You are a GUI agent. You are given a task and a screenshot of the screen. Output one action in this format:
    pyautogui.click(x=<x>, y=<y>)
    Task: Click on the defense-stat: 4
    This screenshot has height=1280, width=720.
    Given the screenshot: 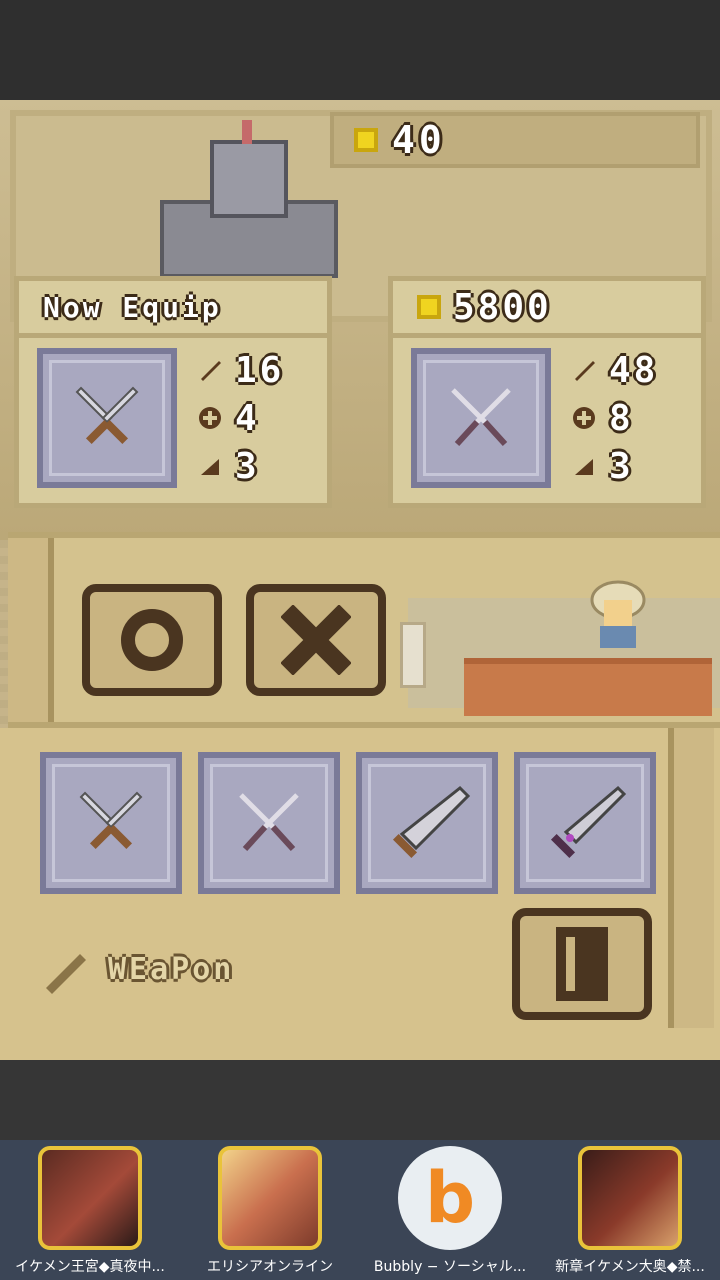 What is the action you would take?
    pyautogui.click(x=246, y=418)
    